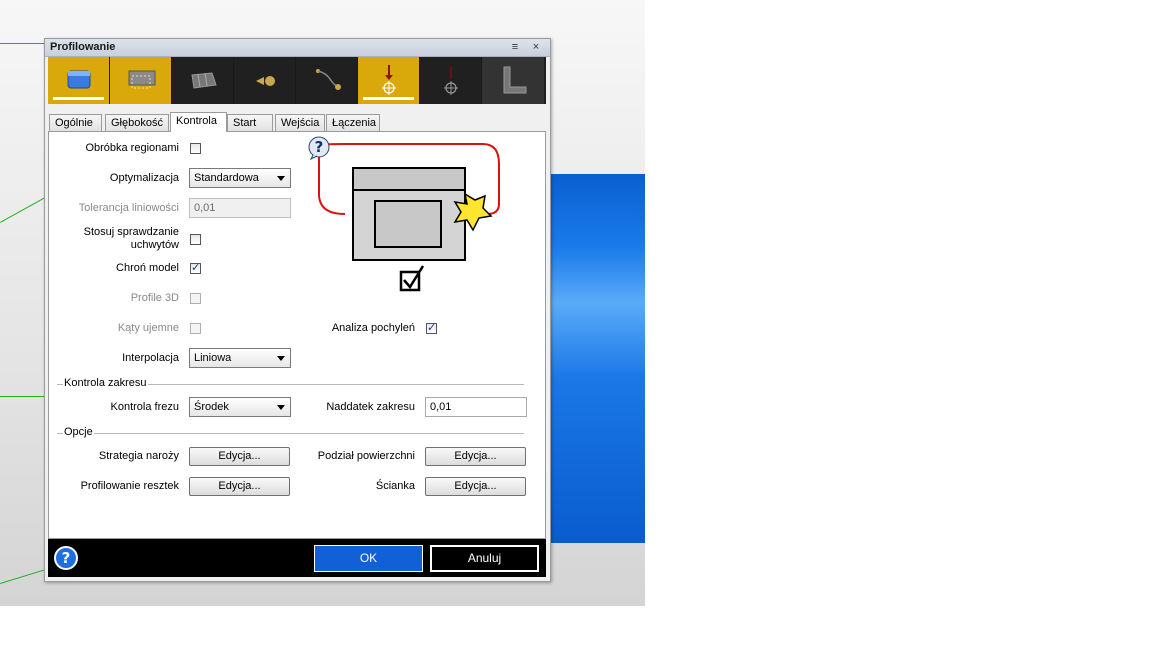 Image resolution: width=1152 pixels, height=648 pixels. I want to click on slope-analysis-label: Analiza pochyleń, so click(373, 328).